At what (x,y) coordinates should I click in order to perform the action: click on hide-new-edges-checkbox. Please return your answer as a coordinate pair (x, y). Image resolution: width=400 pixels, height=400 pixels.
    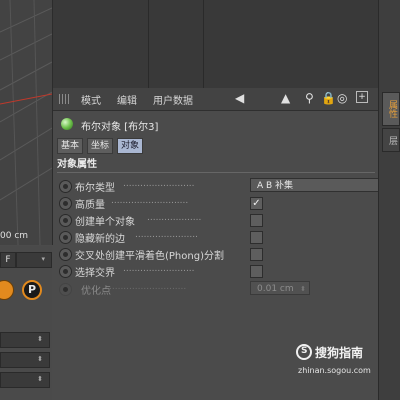
    Looking at the image, I should click on (256, 237).